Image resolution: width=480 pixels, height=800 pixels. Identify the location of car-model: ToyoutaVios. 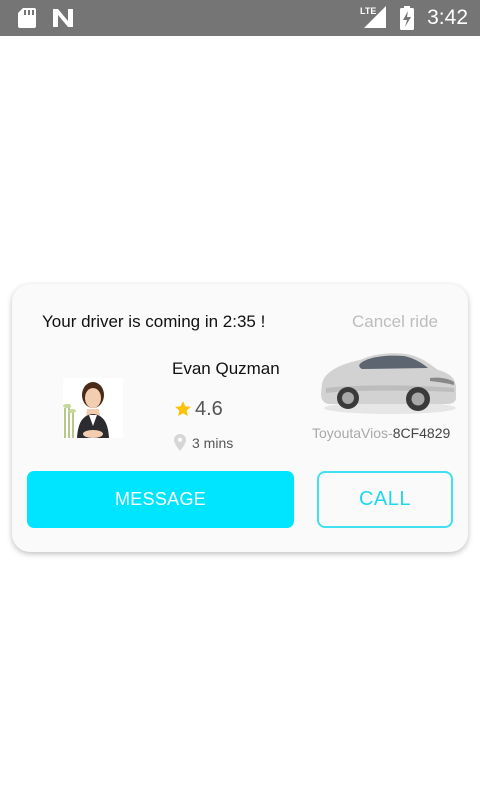
(350, 433).